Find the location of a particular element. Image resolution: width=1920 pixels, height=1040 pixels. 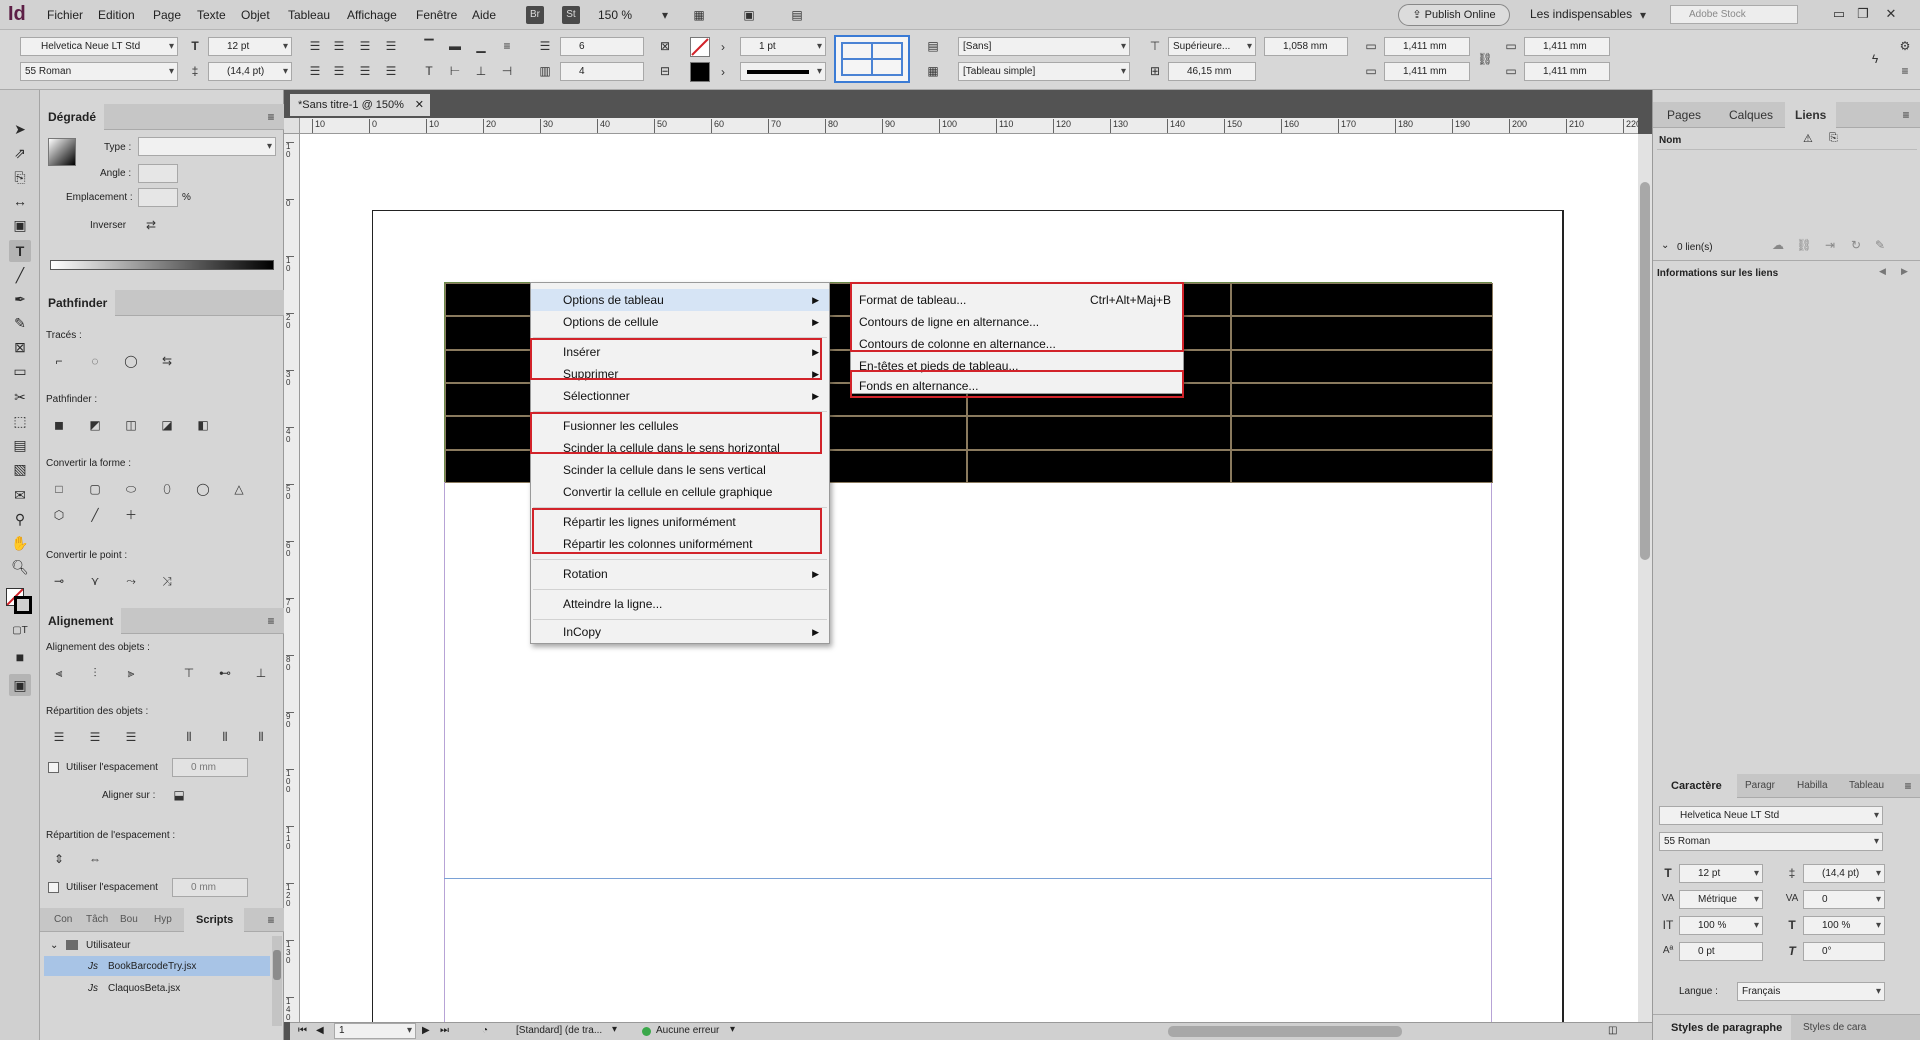

vertical-ruler: 10 0 10 20 30 40 50 60 70 80 90 100 110 120 130 140 is located at coordinates (292, 578).